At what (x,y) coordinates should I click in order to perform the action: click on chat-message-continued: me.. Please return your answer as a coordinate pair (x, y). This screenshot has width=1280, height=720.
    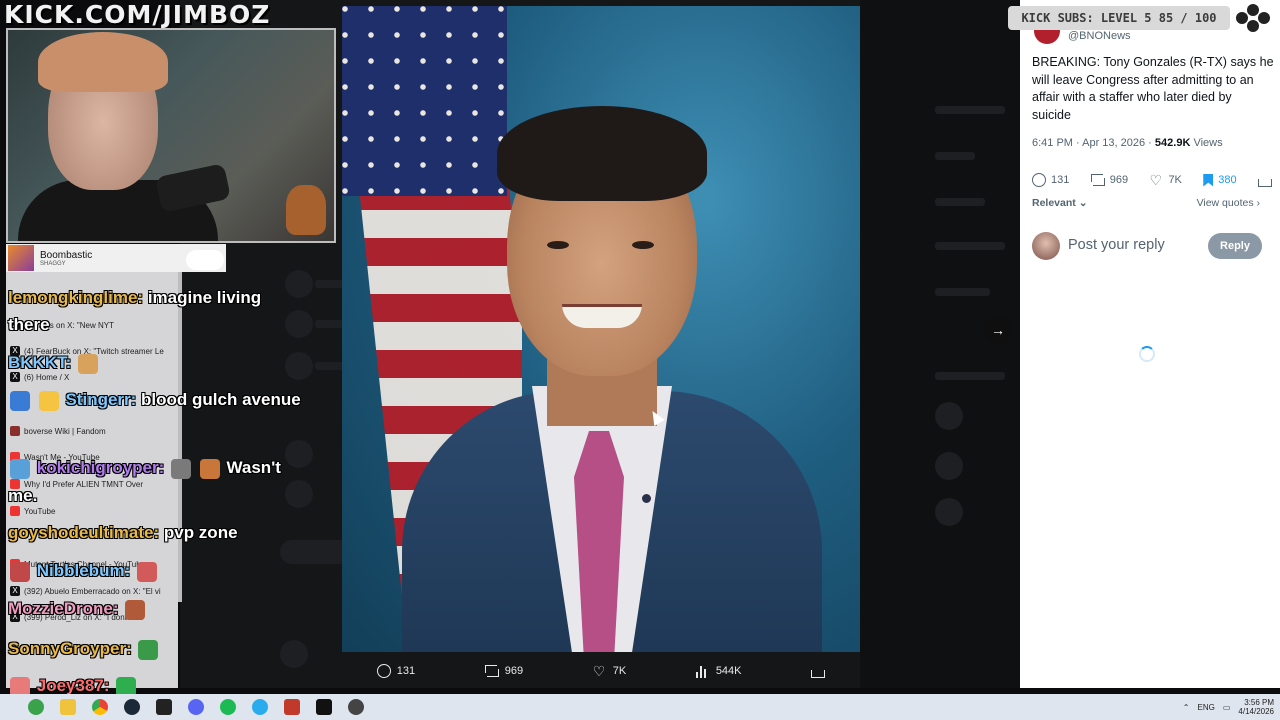
    Looking at the image, I should click on (22, 496).